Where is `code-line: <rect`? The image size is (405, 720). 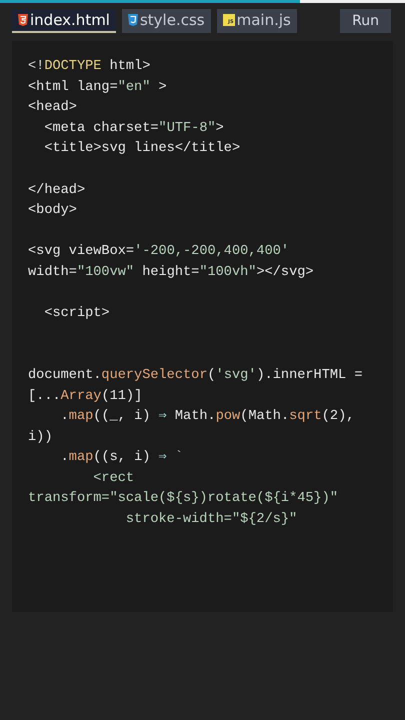 code-line: <rect is located at coordinates (113, 479).